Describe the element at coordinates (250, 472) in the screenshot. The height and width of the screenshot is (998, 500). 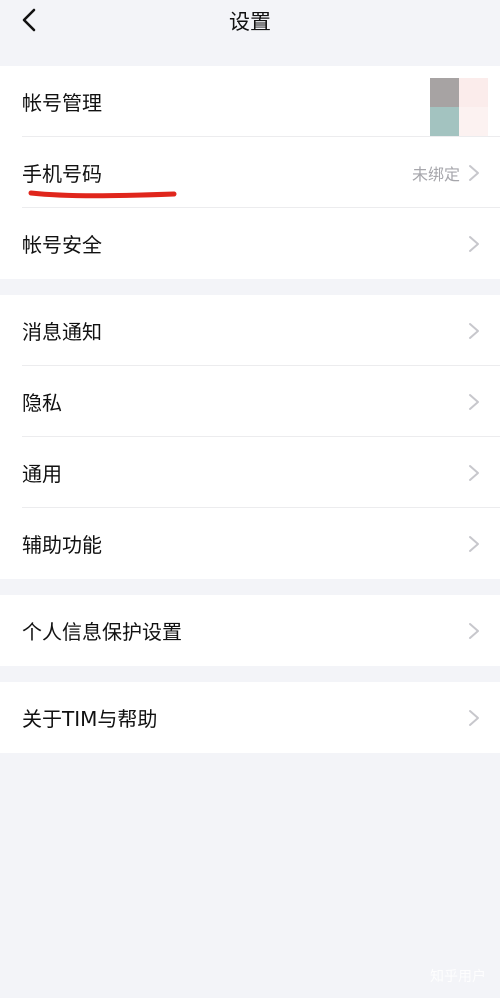
I see `settings-item-general: 通用` at that location.